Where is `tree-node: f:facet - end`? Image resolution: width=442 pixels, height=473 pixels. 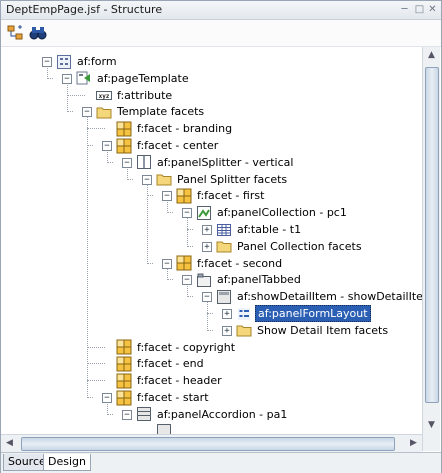
tree-node: f:facet - end is located at coordinates (211, 363).